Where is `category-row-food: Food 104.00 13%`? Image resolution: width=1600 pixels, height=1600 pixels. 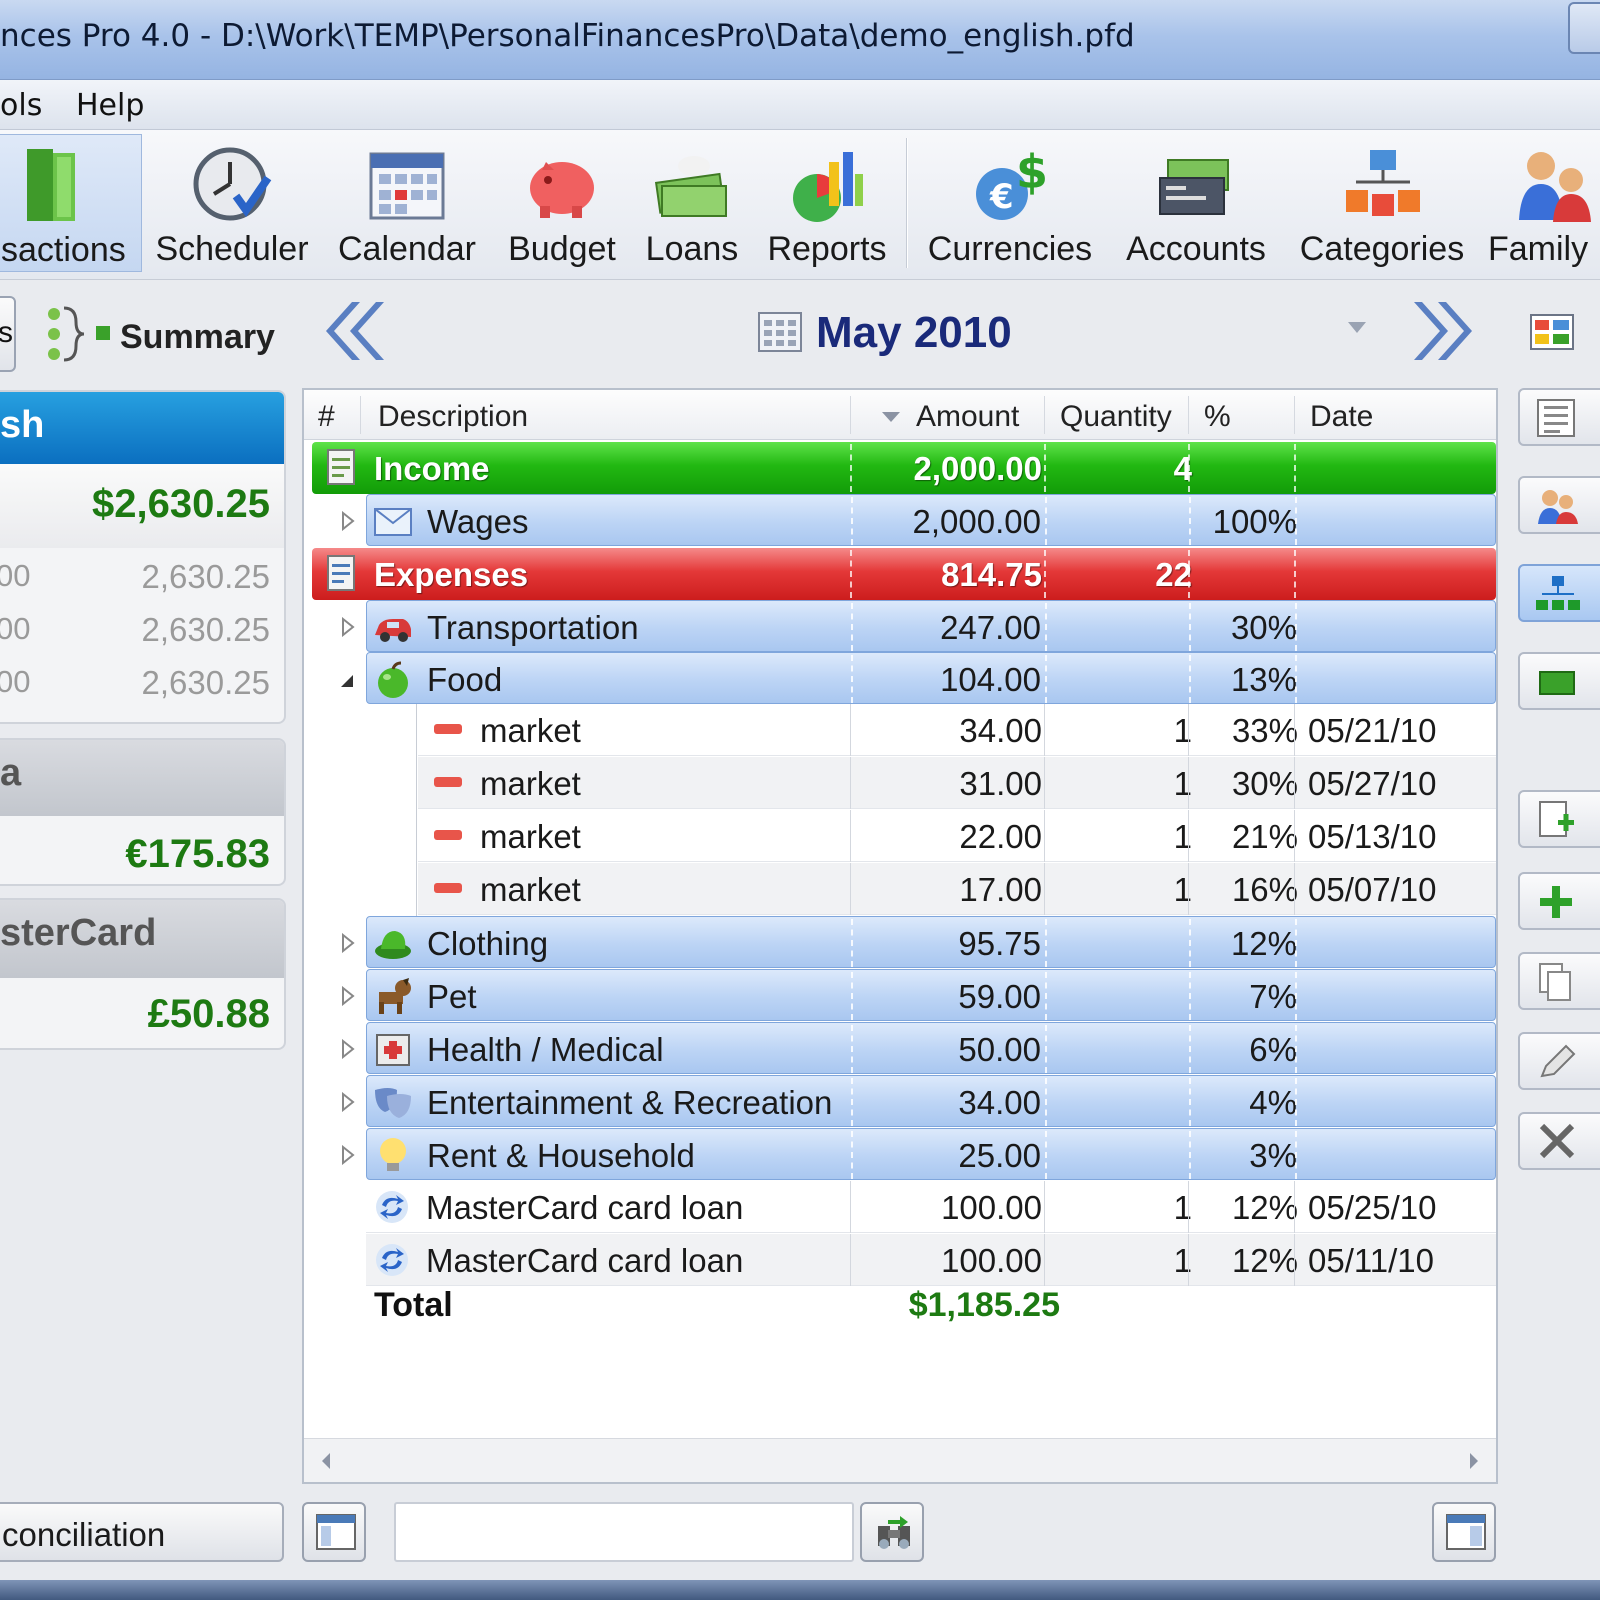 category-row-food: Food 104.00 13% is located at coordinates (918, 678).